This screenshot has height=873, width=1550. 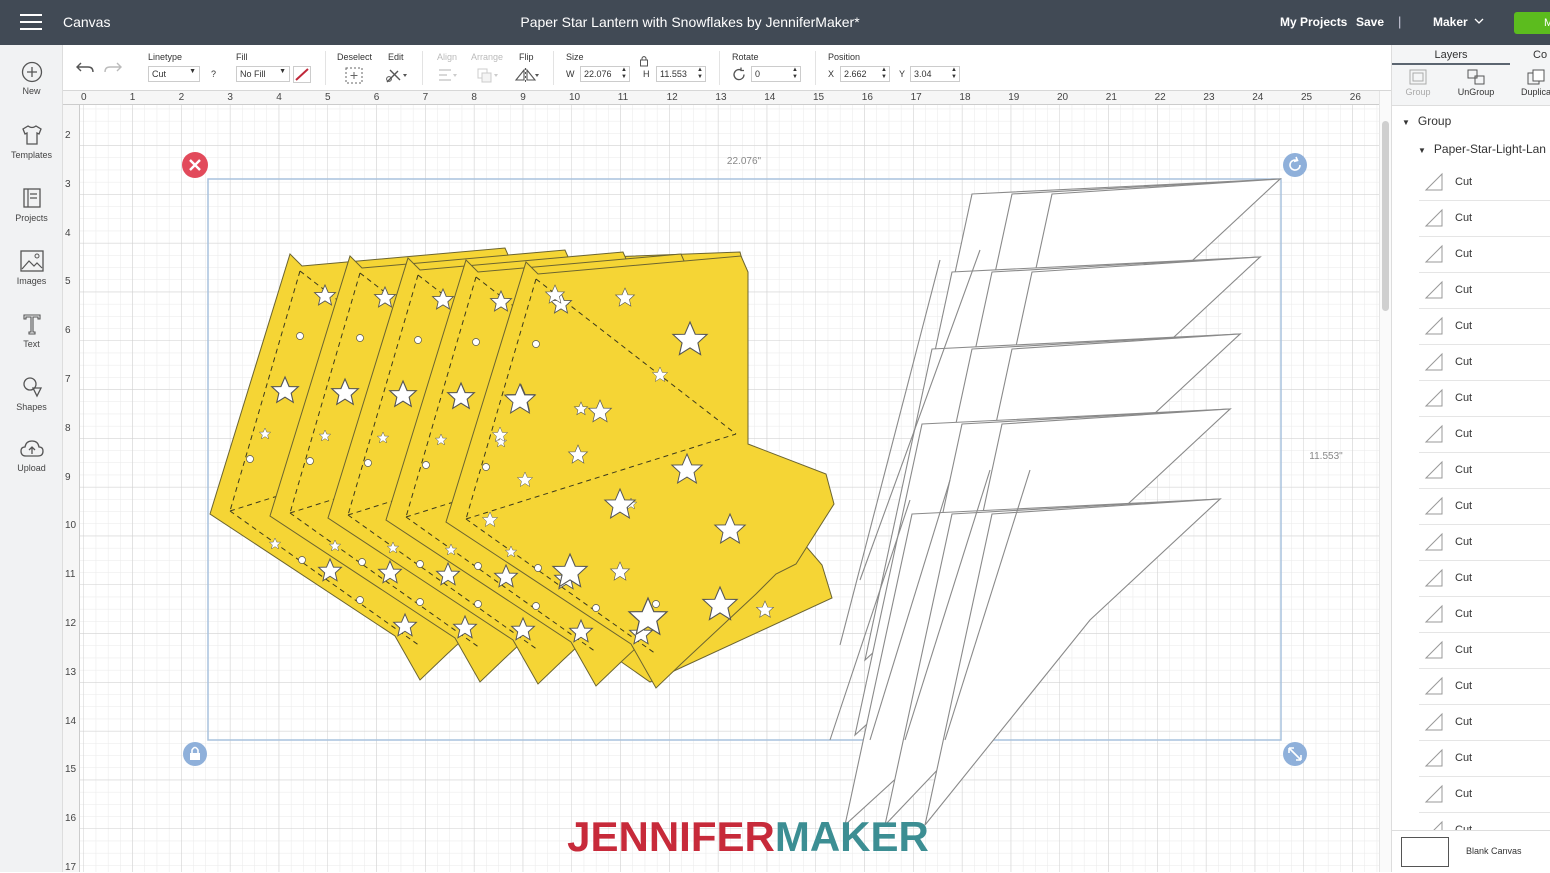 I want to click on redo-icon, so click(x=113, y=67).